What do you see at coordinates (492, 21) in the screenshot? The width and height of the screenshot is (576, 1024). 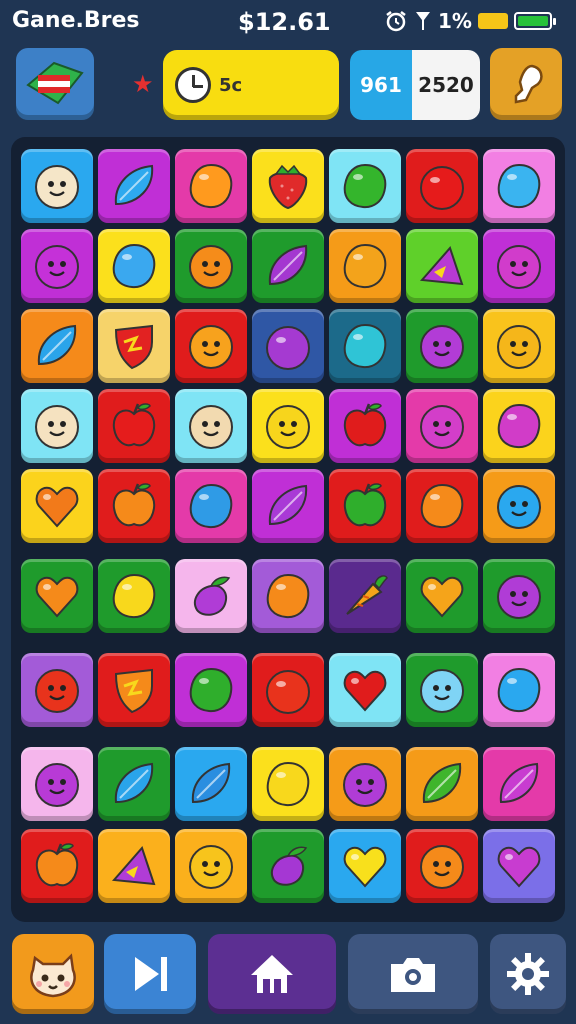 I see `battery-low-icon` at bounding box center [492, 21].